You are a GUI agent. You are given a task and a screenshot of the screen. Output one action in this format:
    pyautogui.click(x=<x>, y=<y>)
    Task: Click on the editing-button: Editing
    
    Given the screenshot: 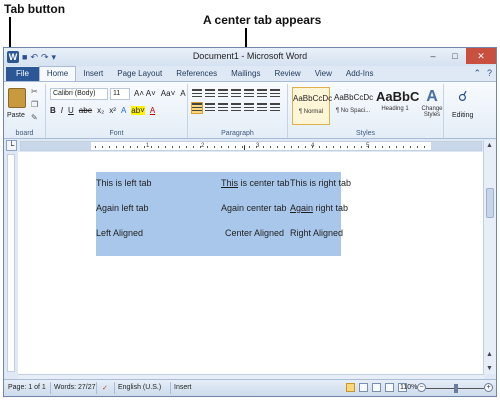 What is the action you would take?
    pyautogui.click(x=462, y=115)
    